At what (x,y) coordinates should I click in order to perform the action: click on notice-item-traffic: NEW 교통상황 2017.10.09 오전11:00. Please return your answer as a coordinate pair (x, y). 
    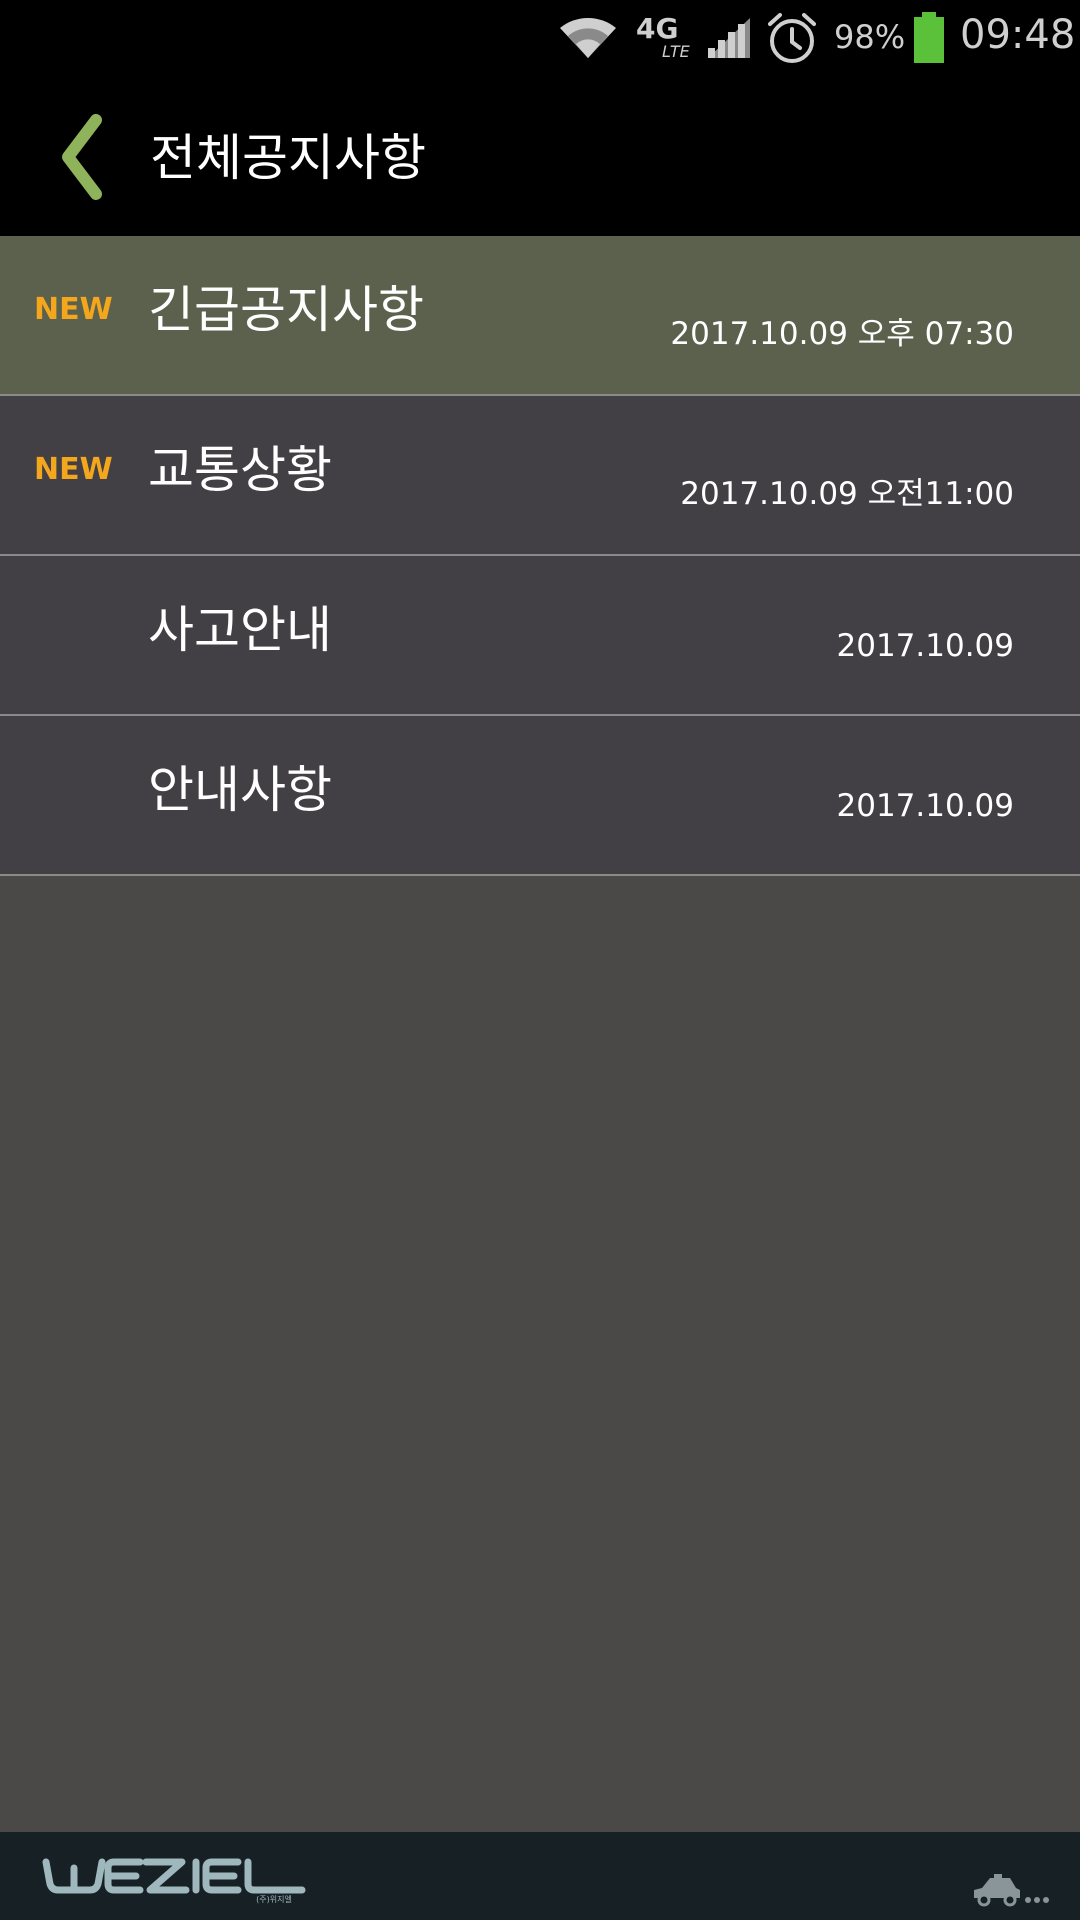
    Looking at the image, I should click on (540, 476).